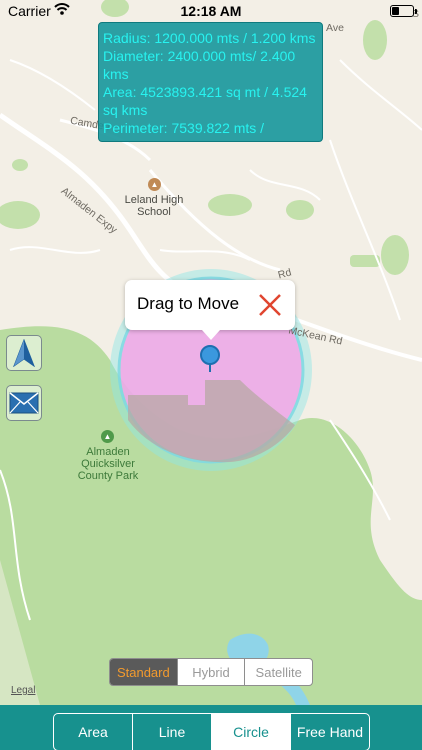 The image size is (422, 750). I want to click on measure-mode-selector: Area Line Circle Free Hand, so click(211, 731).